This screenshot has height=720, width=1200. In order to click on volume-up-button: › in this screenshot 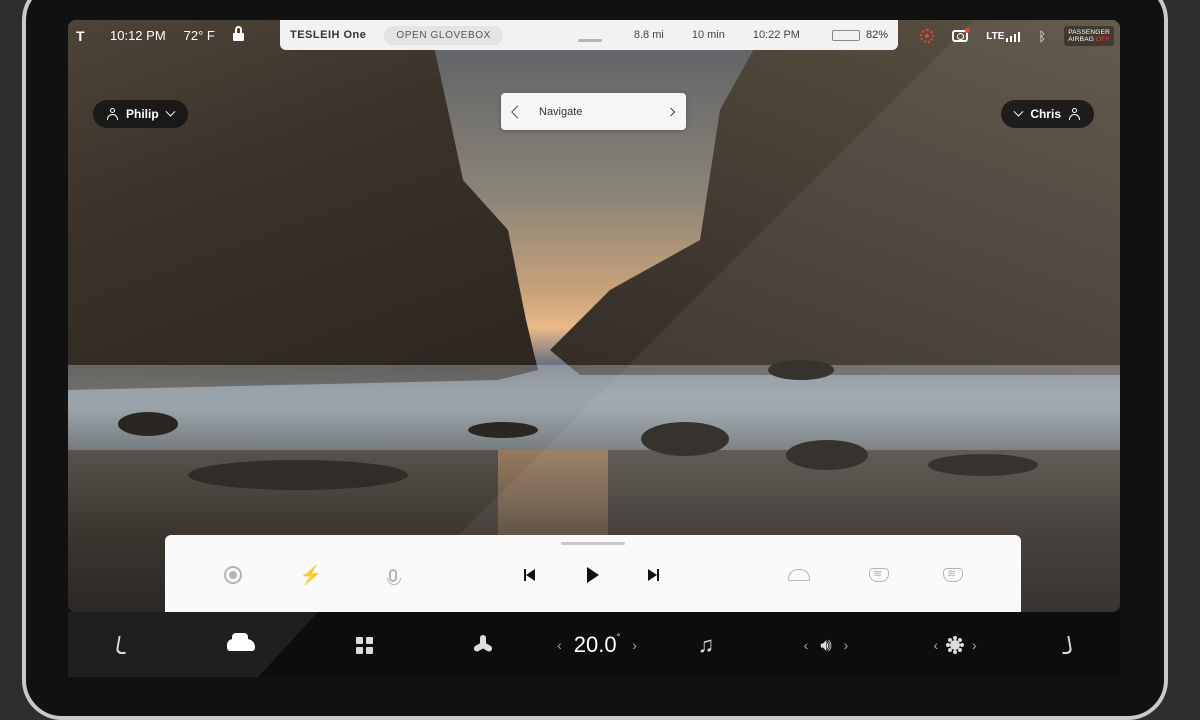, I will do `click(846, 645)`.